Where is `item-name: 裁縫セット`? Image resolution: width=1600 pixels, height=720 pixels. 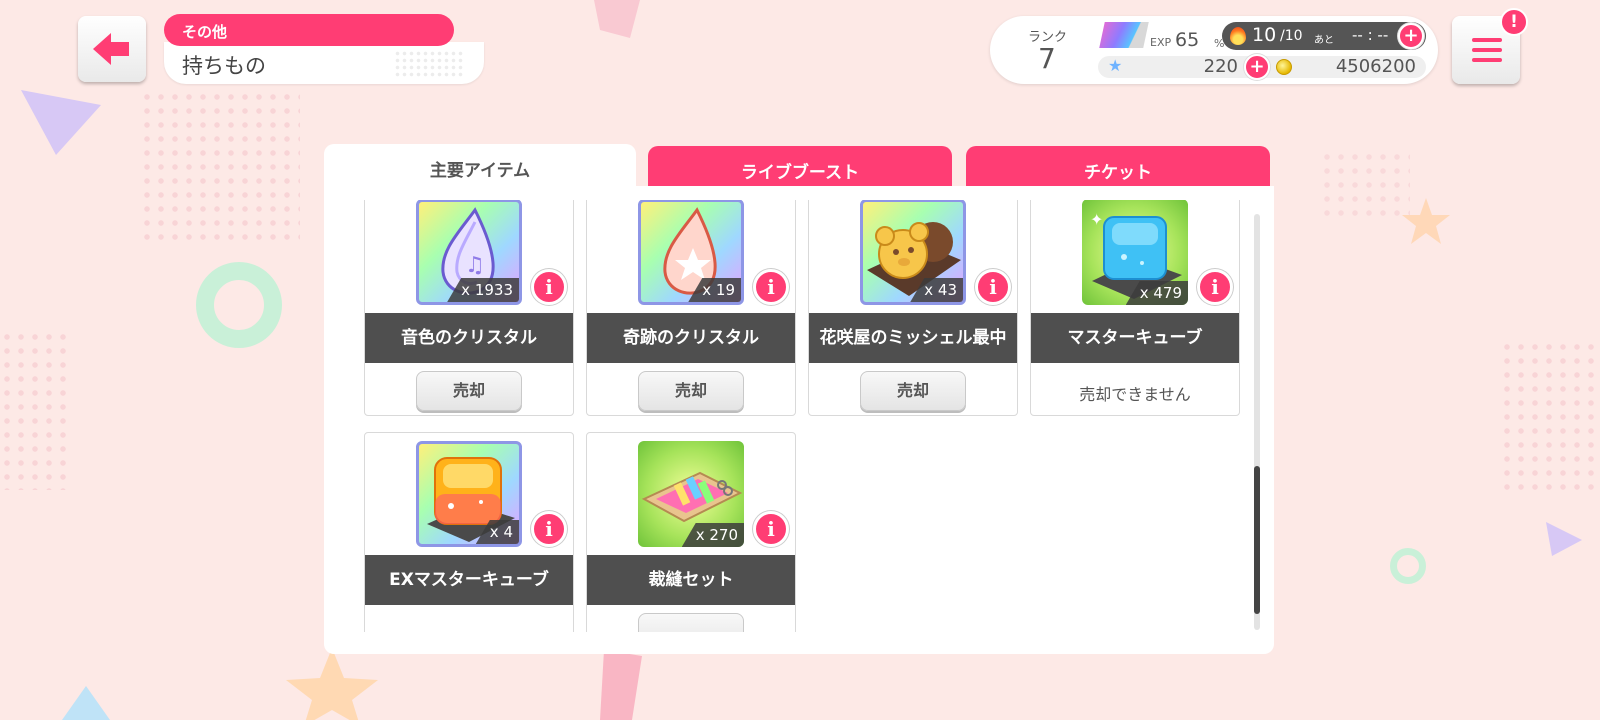
item-name: 裁縫セット is located at coordinates (691, 580).